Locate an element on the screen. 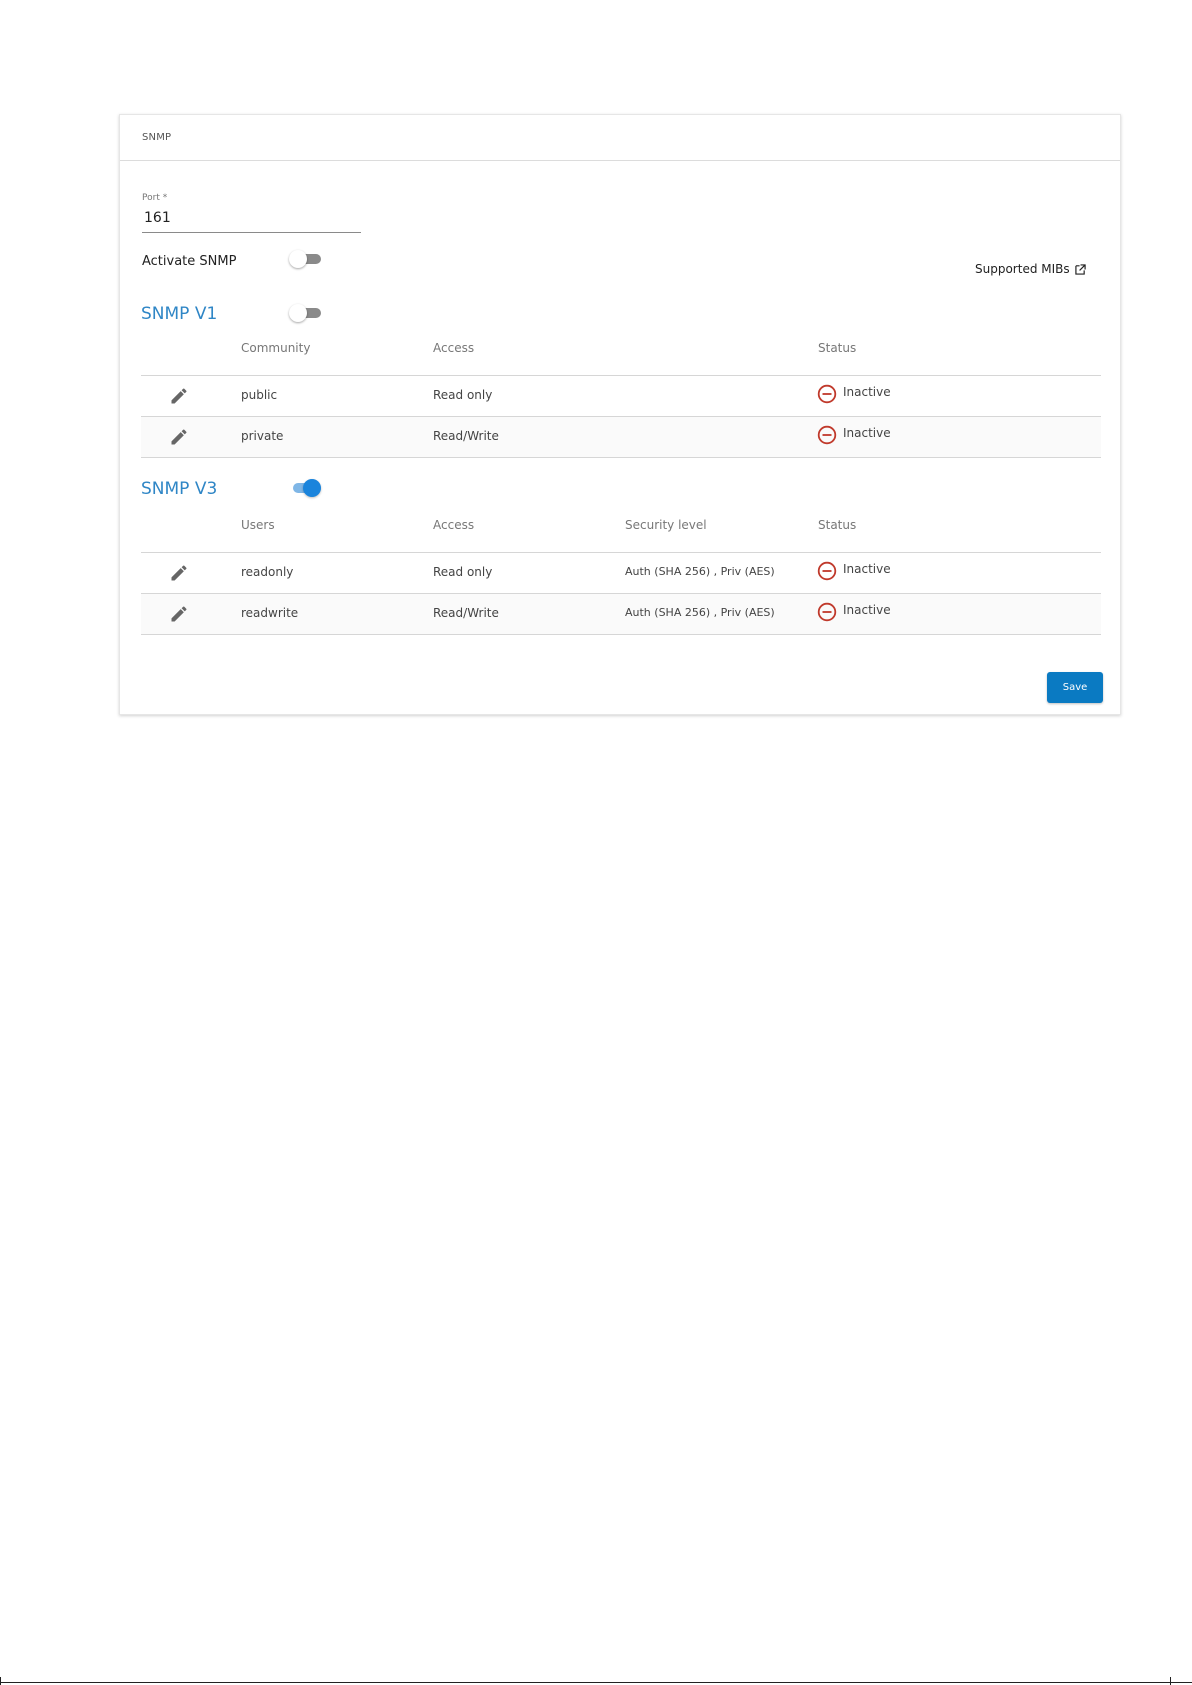  column-header-community: Community is located at coordinates (276, 348).